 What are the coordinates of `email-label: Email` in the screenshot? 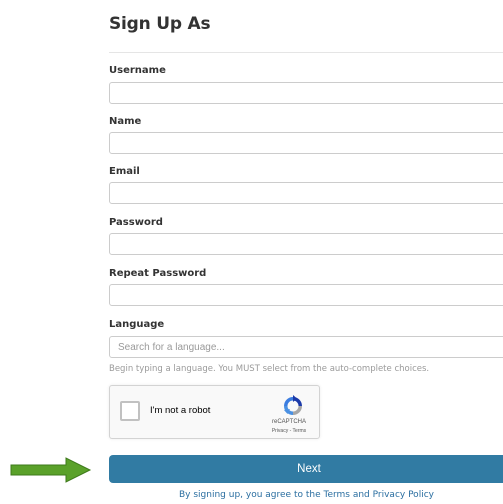 It's located at (124, 171).